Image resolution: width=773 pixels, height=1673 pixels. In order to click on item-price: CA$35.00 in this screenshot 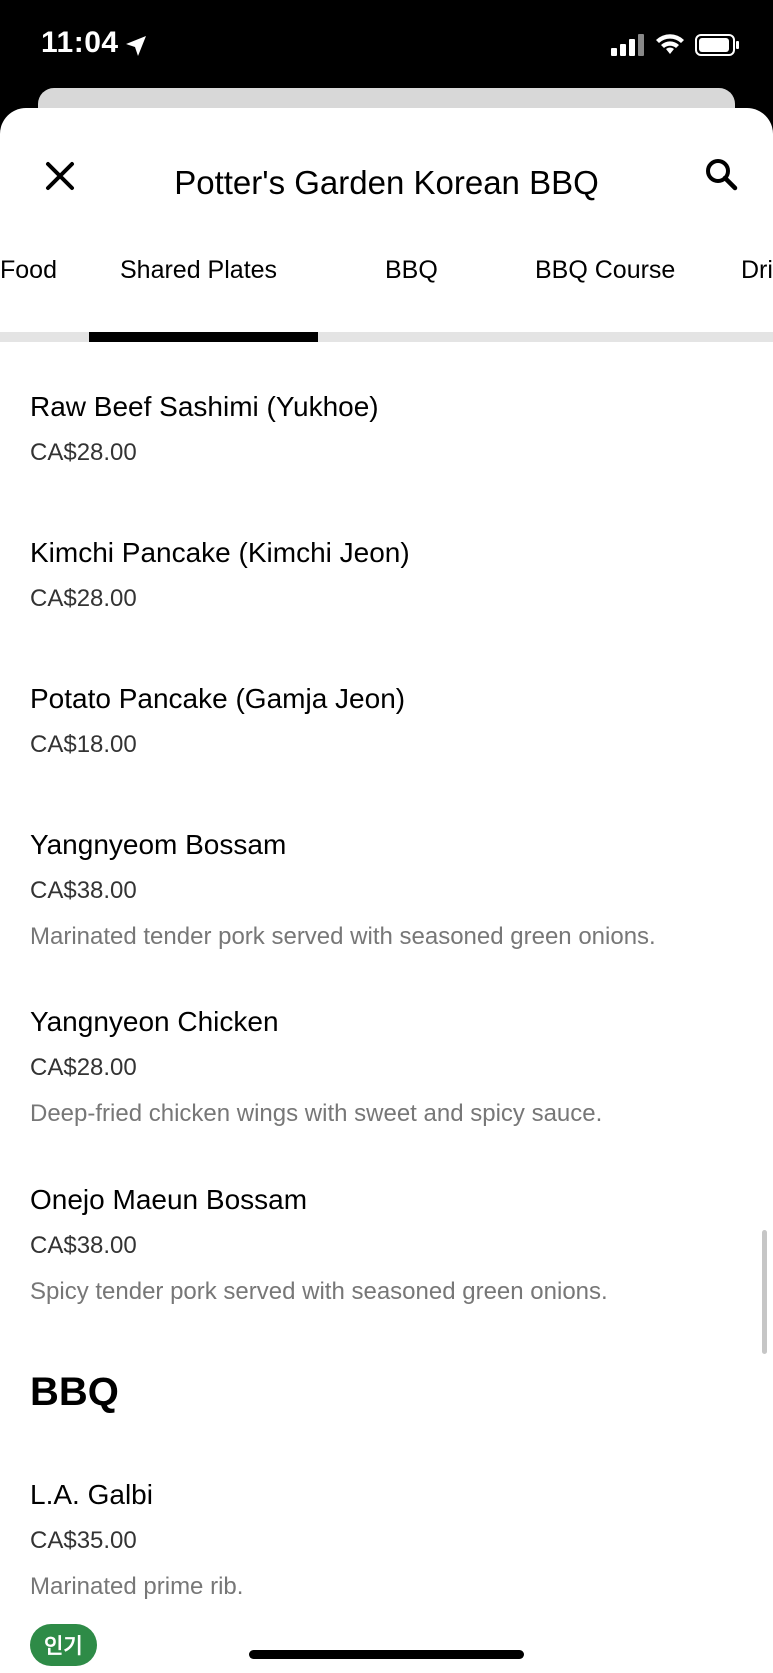, I will do `click(83, 1540)`.